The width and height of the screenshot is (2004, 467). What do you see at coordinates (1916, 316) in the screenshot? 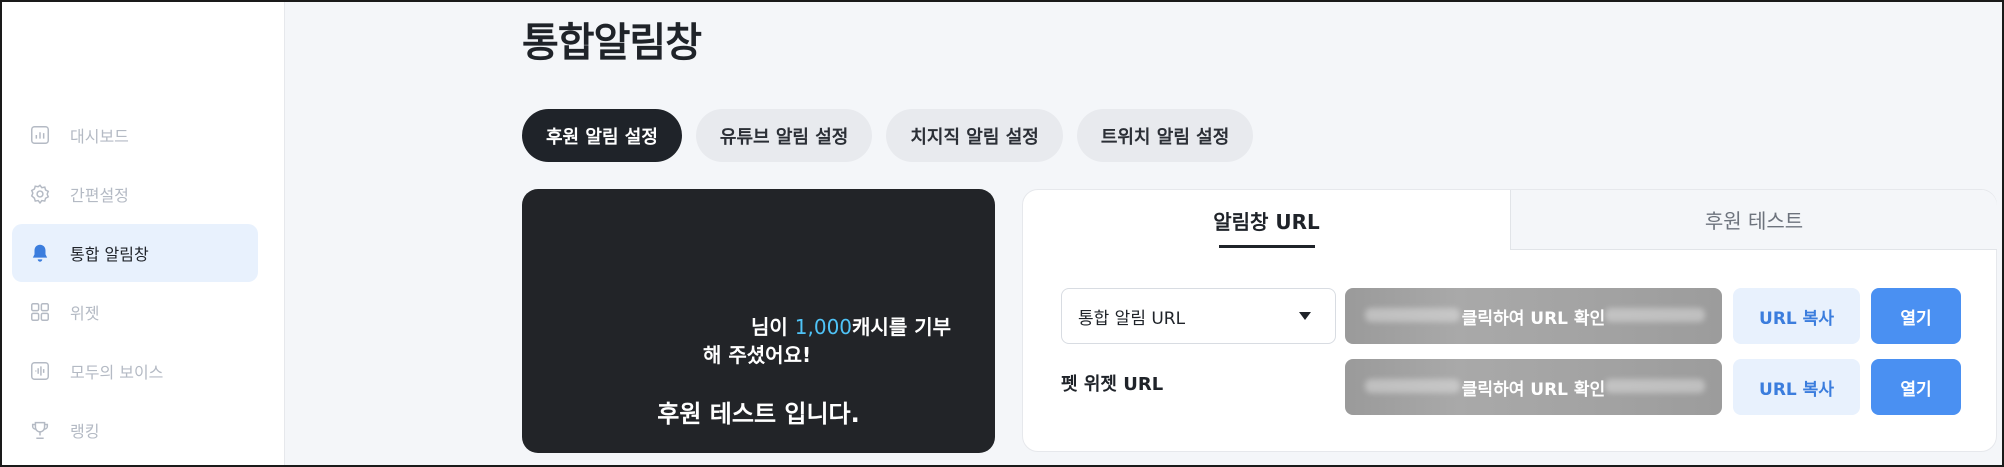
I see `open-url-button-1: 열기` at bounding box center [1916, 316].